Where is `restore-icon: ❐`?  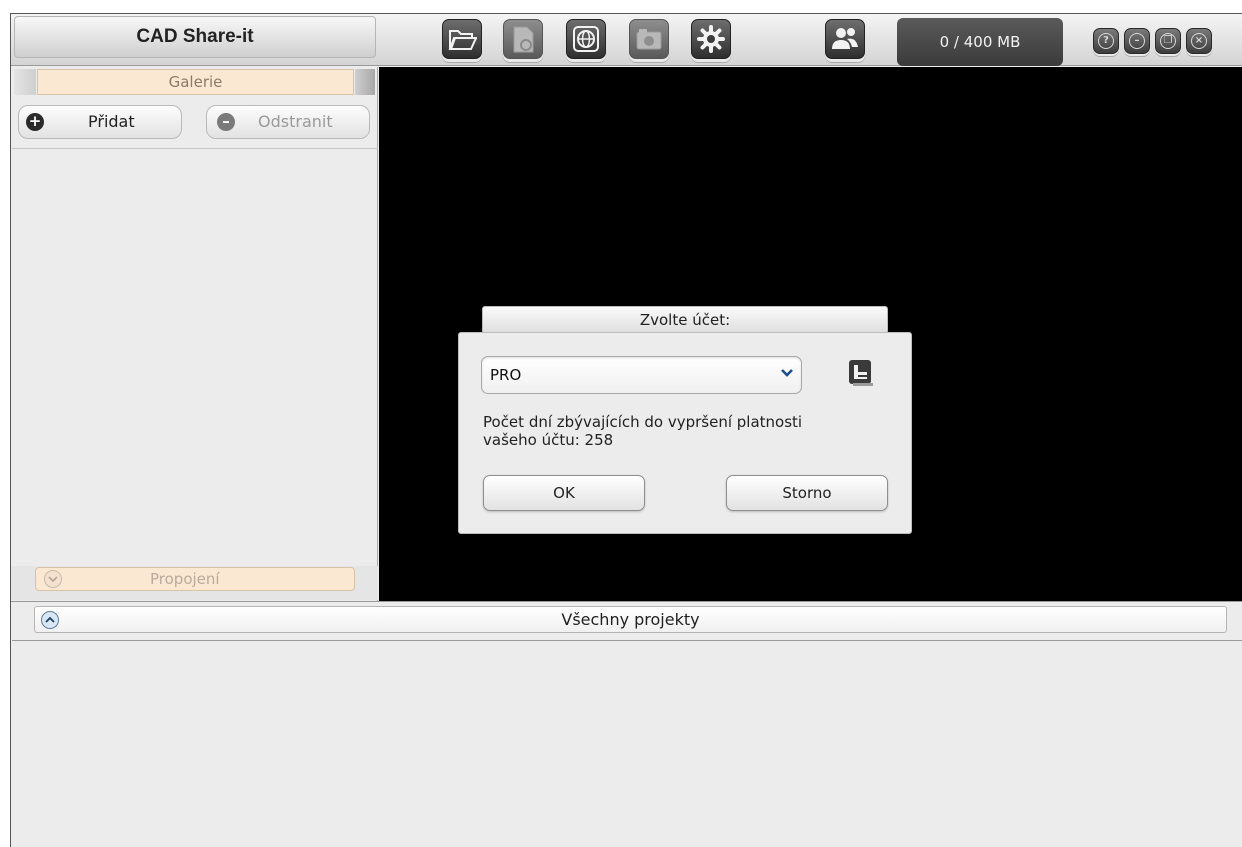 restore-icon: ❐ is located at coordinates (1168, 41).